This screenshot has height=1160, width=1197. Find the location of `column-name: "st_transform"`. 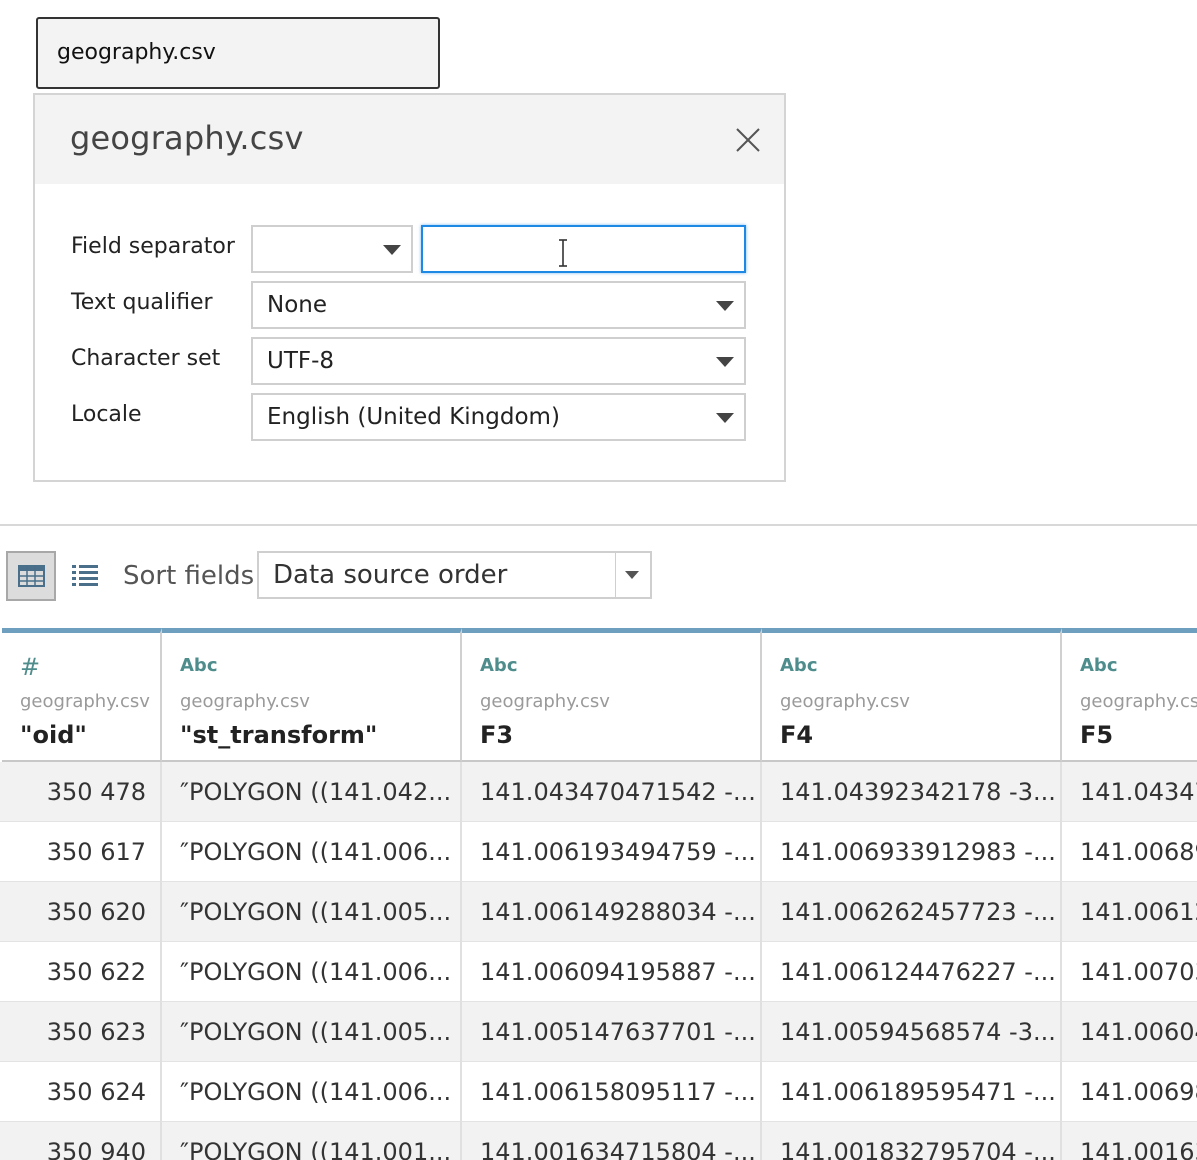

column-name: "st_transform" is located at coordinates (279, 735).